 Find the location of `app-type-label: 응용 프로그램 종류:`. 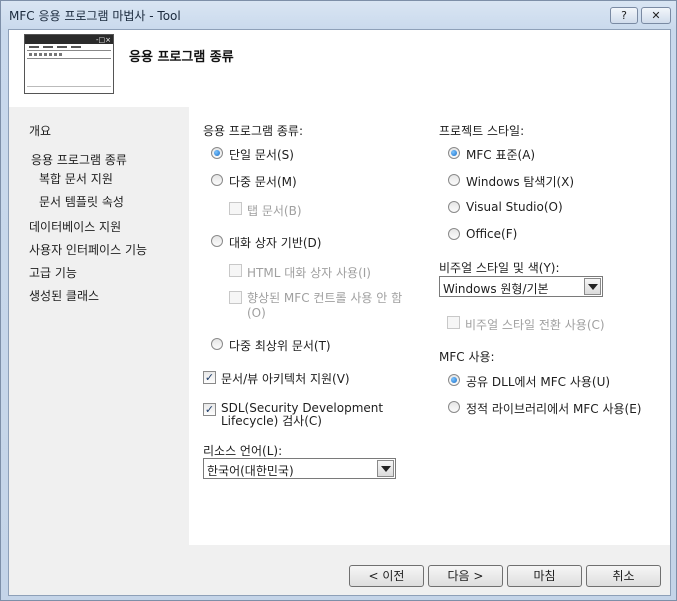

app-type-label: 응용 프로그램 종류: is located at coordinates (253, 131).